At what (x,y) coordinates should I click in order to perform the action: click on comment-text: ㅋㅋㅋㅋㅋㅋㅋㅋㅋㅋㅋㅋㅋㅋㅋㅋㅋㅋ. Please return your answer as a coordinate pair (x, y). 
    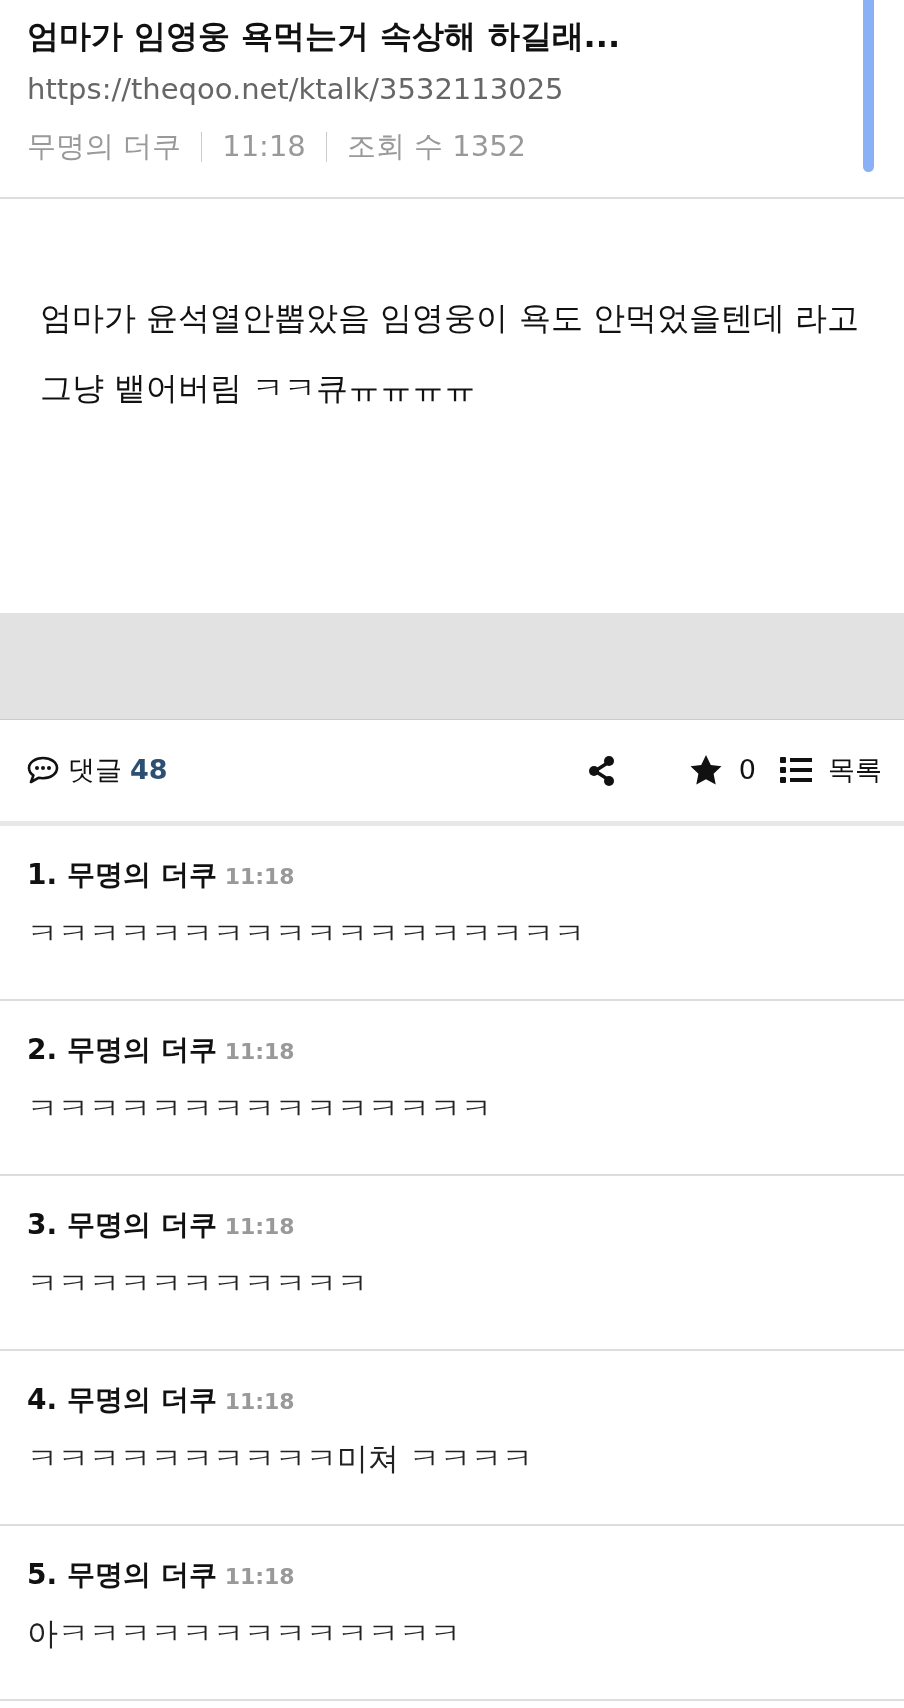
    Looking at the image, I should click on (306, 933).